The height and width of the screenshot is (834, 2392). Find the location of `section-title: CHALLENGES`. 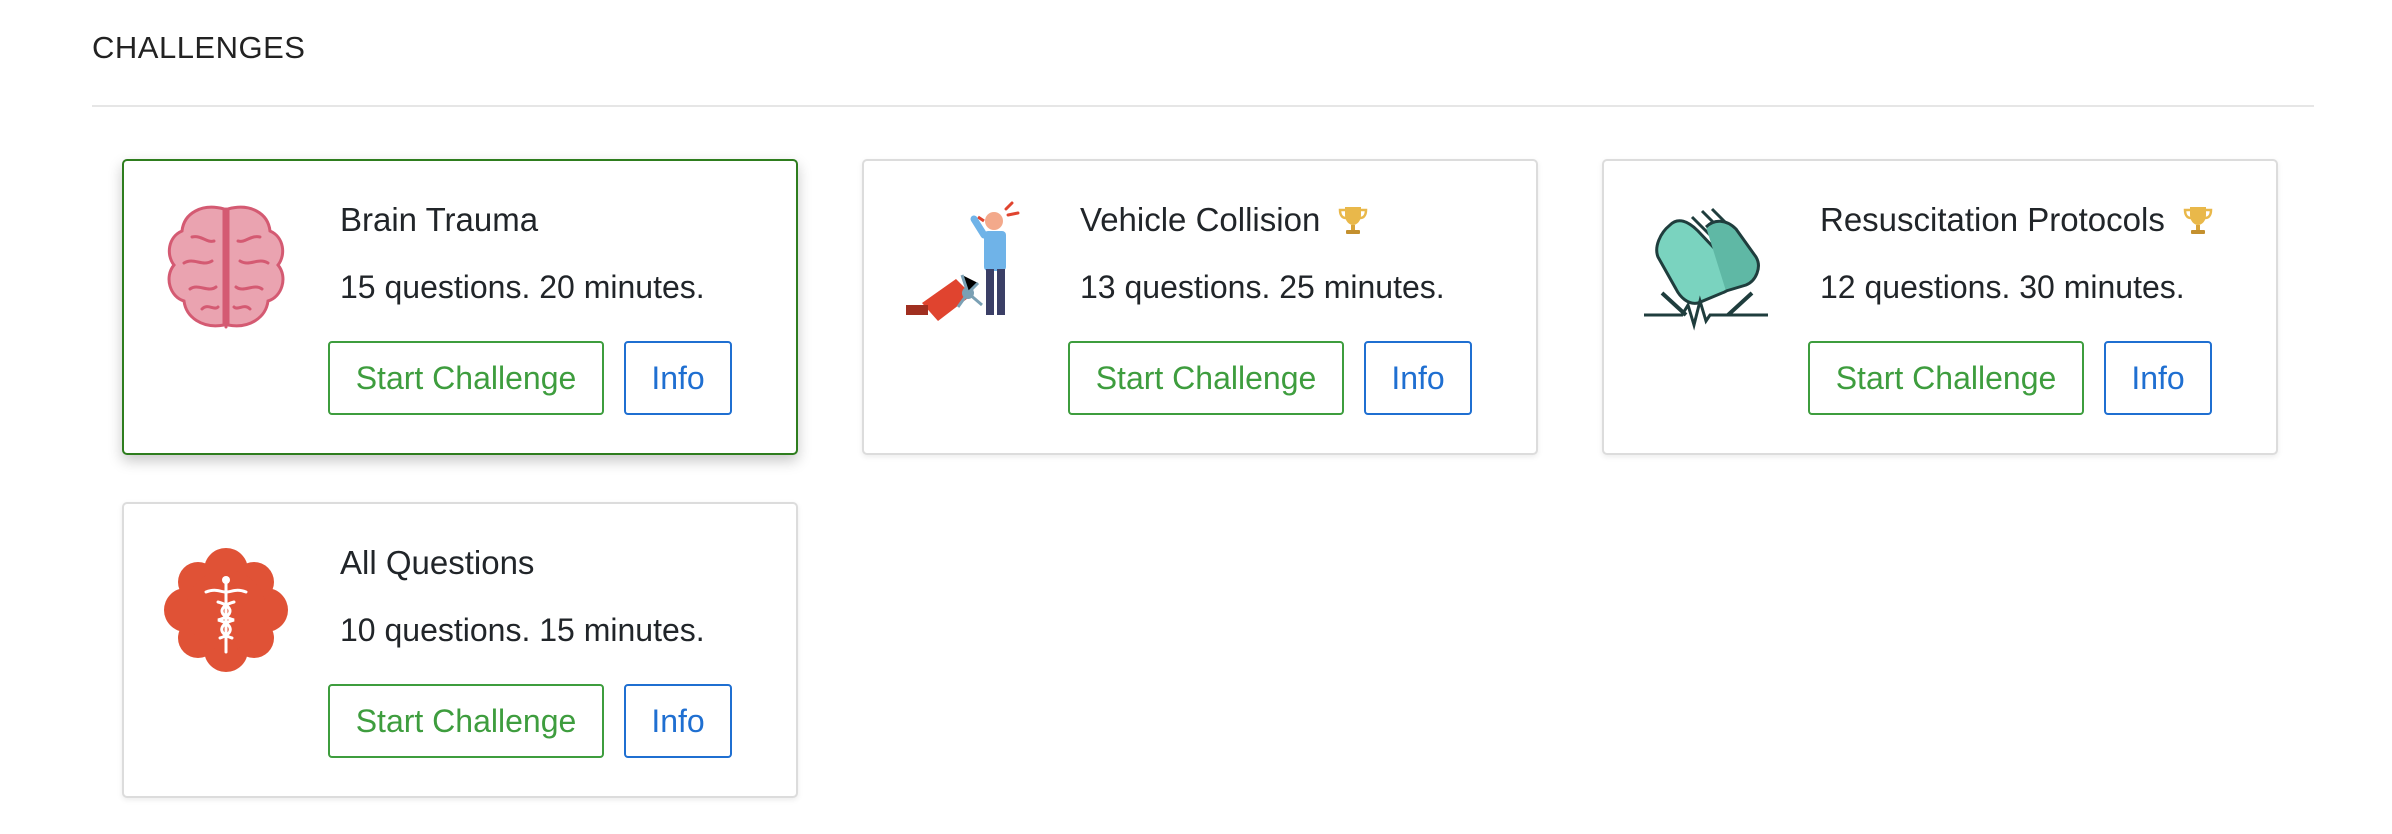

section-title: CHALLENGES is located at coordinates (199, 47).